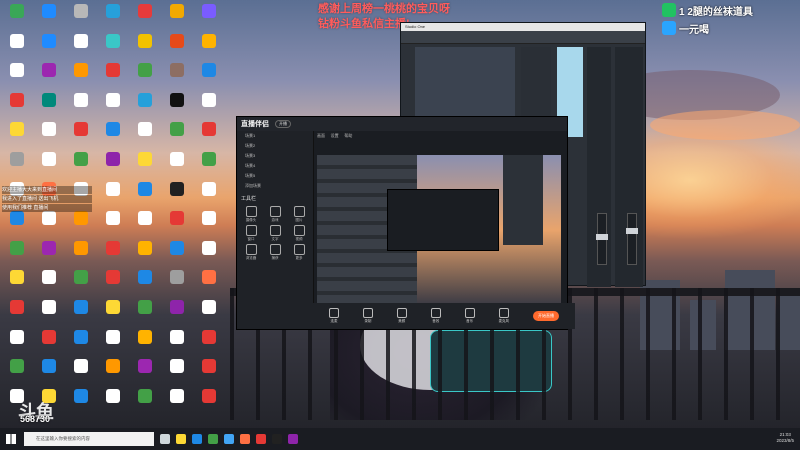 The image size is (800, 450). I want to click on streaming-app-titlebar: 直播伴侣 开播, so click(402, 124).